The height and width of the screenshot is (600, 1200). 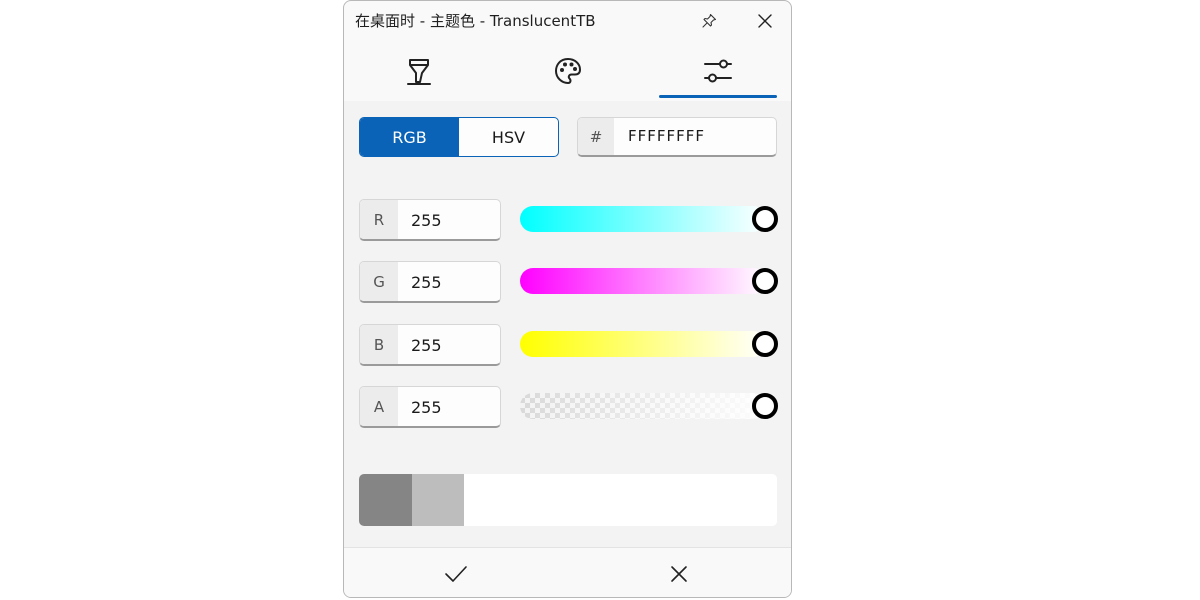 What do you see at coordinates (379, 344) in the screenshot?
I see `blue-channel-label: B` at bounding box center [379, 344].